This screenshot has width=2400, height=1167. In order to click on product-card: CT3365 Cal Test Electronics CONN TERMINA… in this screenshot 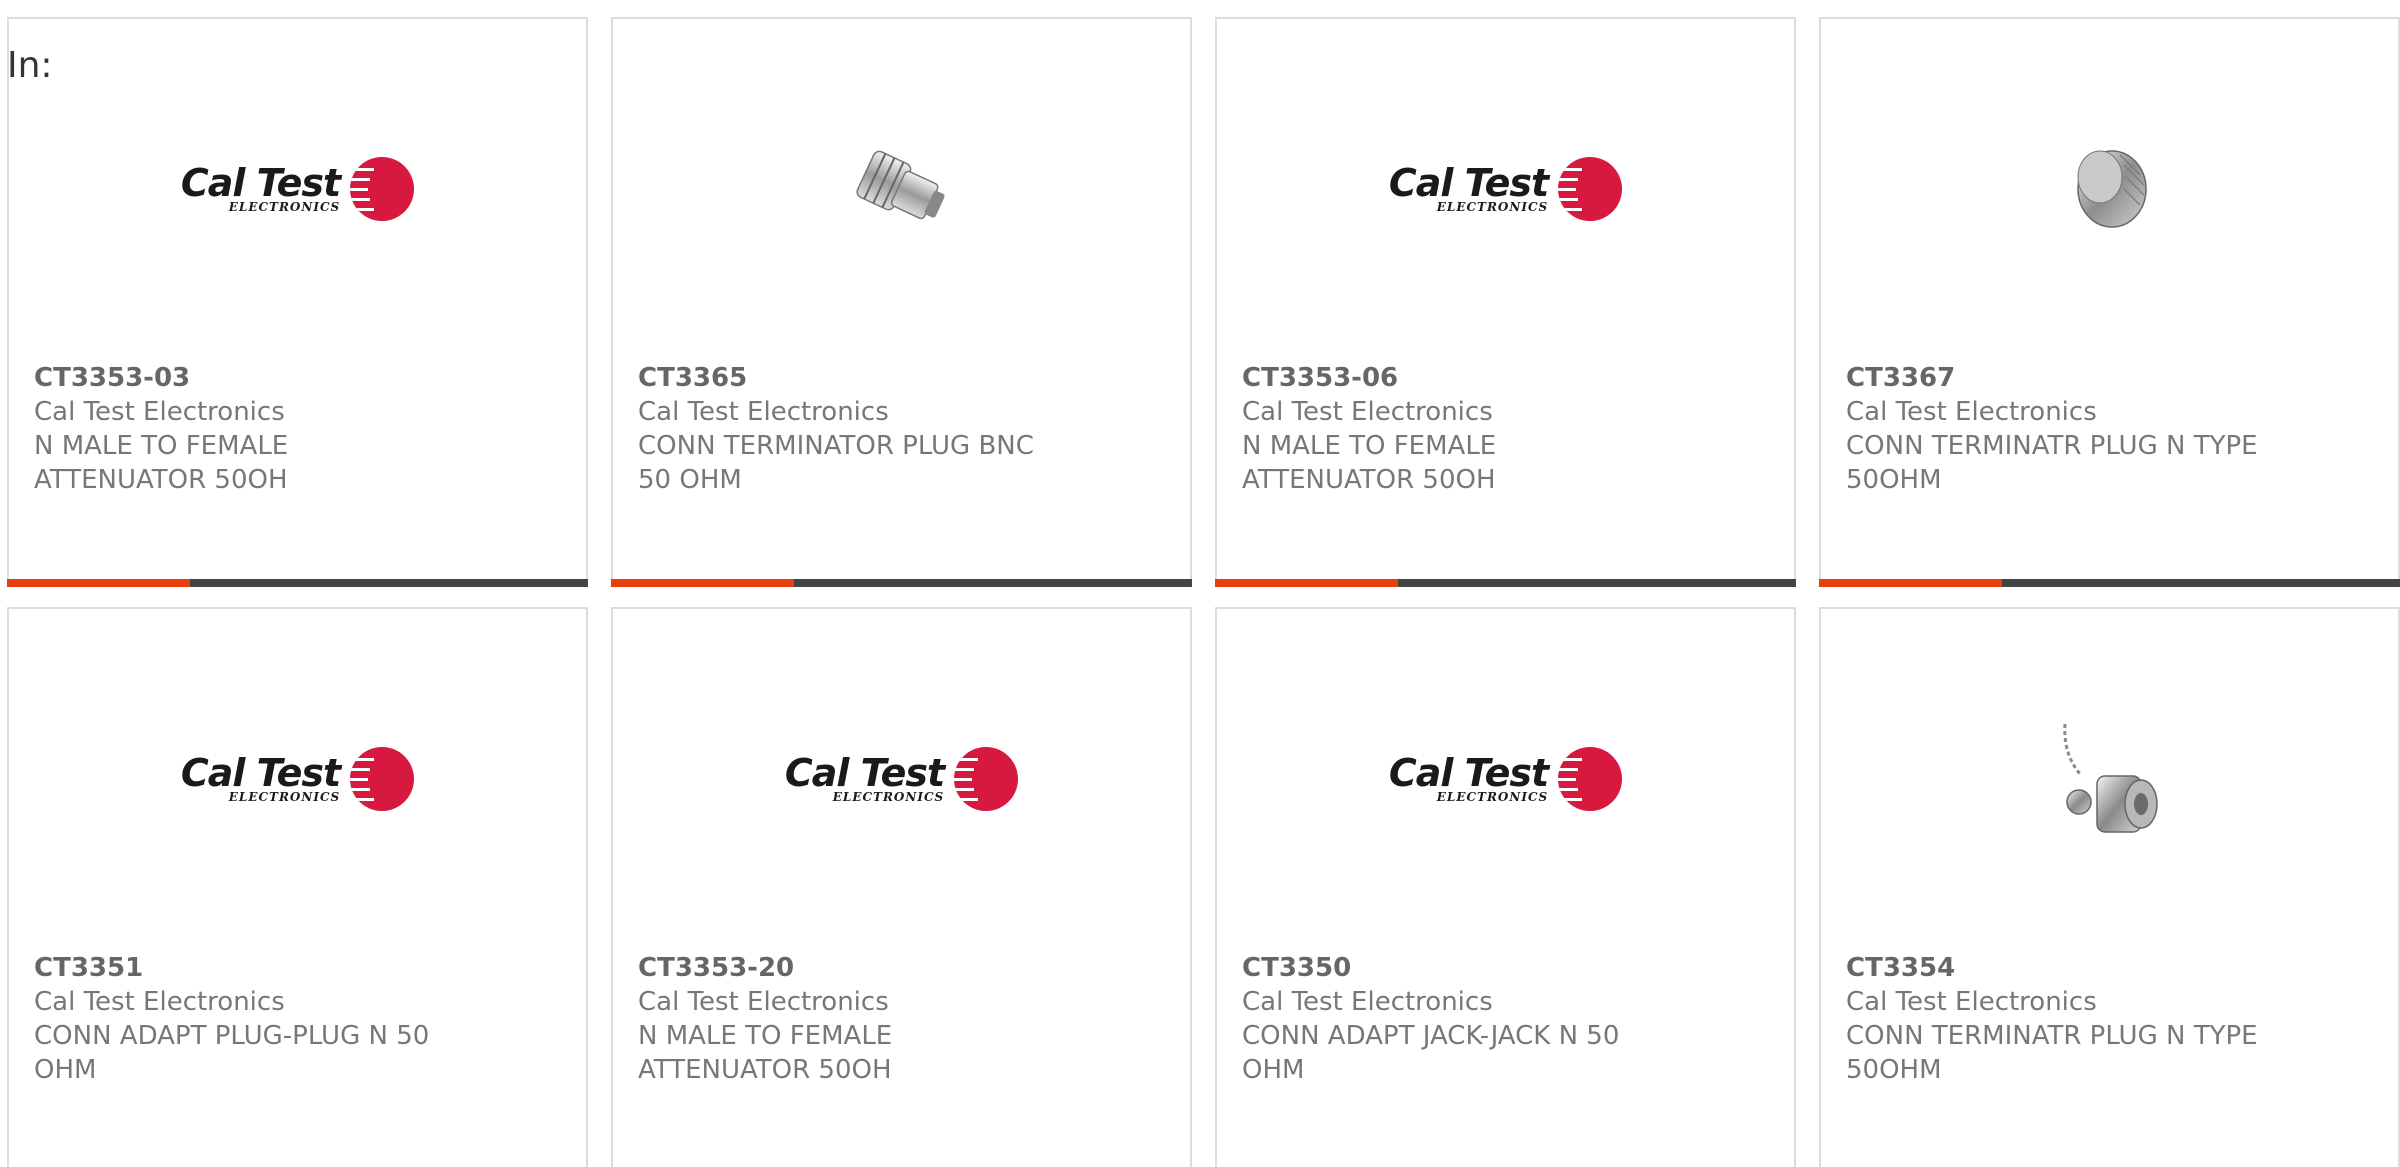, I will do `click(901, 302)`.